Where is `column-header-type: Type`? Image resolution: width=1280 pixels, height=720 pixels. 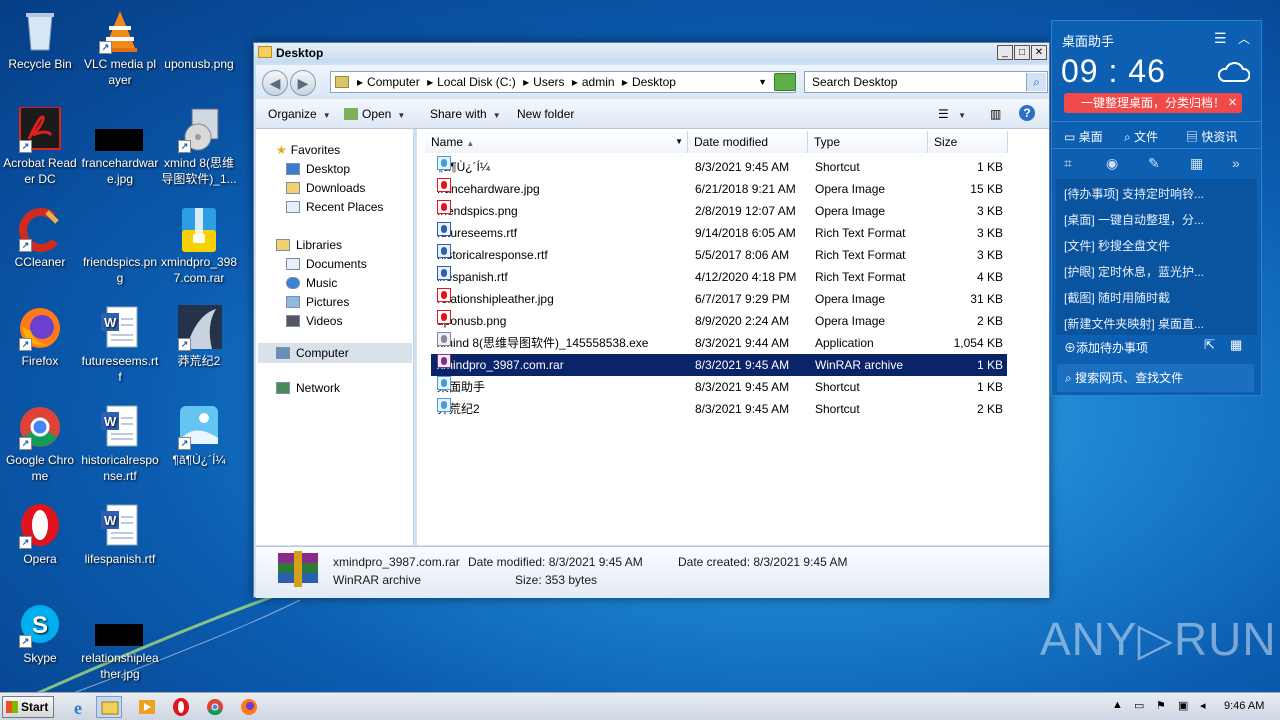 column-header-type: Type is located at coordinates (868, 142).